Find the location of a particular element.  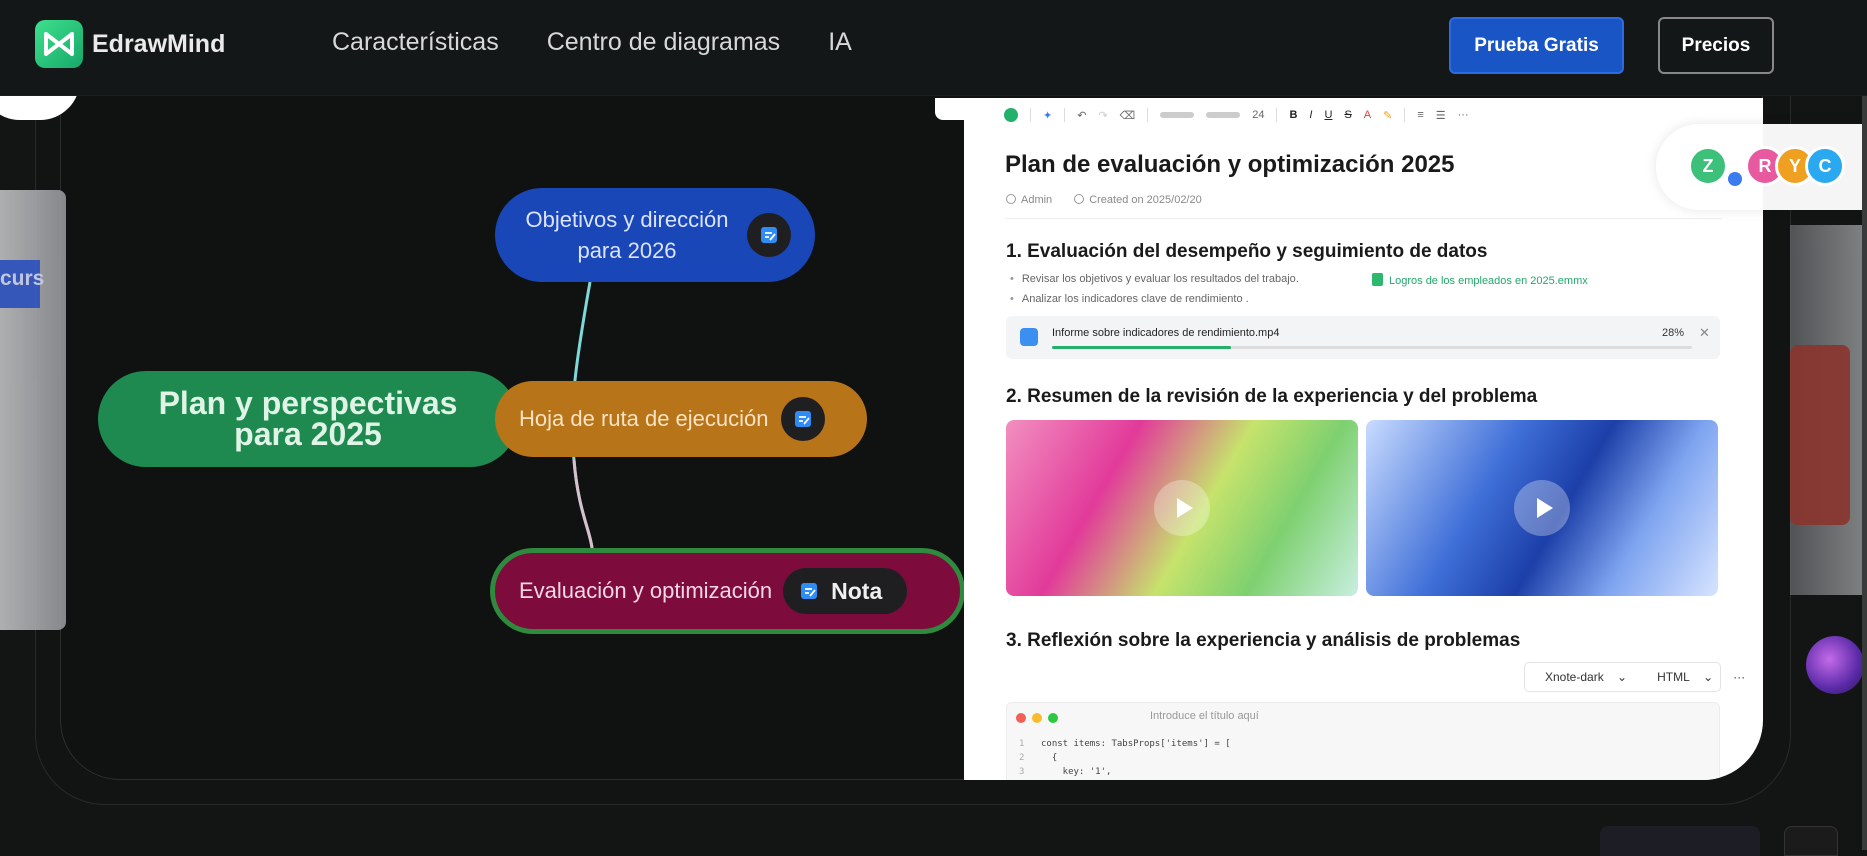

more-icon: ··· is located at coordinates (1463, 115).